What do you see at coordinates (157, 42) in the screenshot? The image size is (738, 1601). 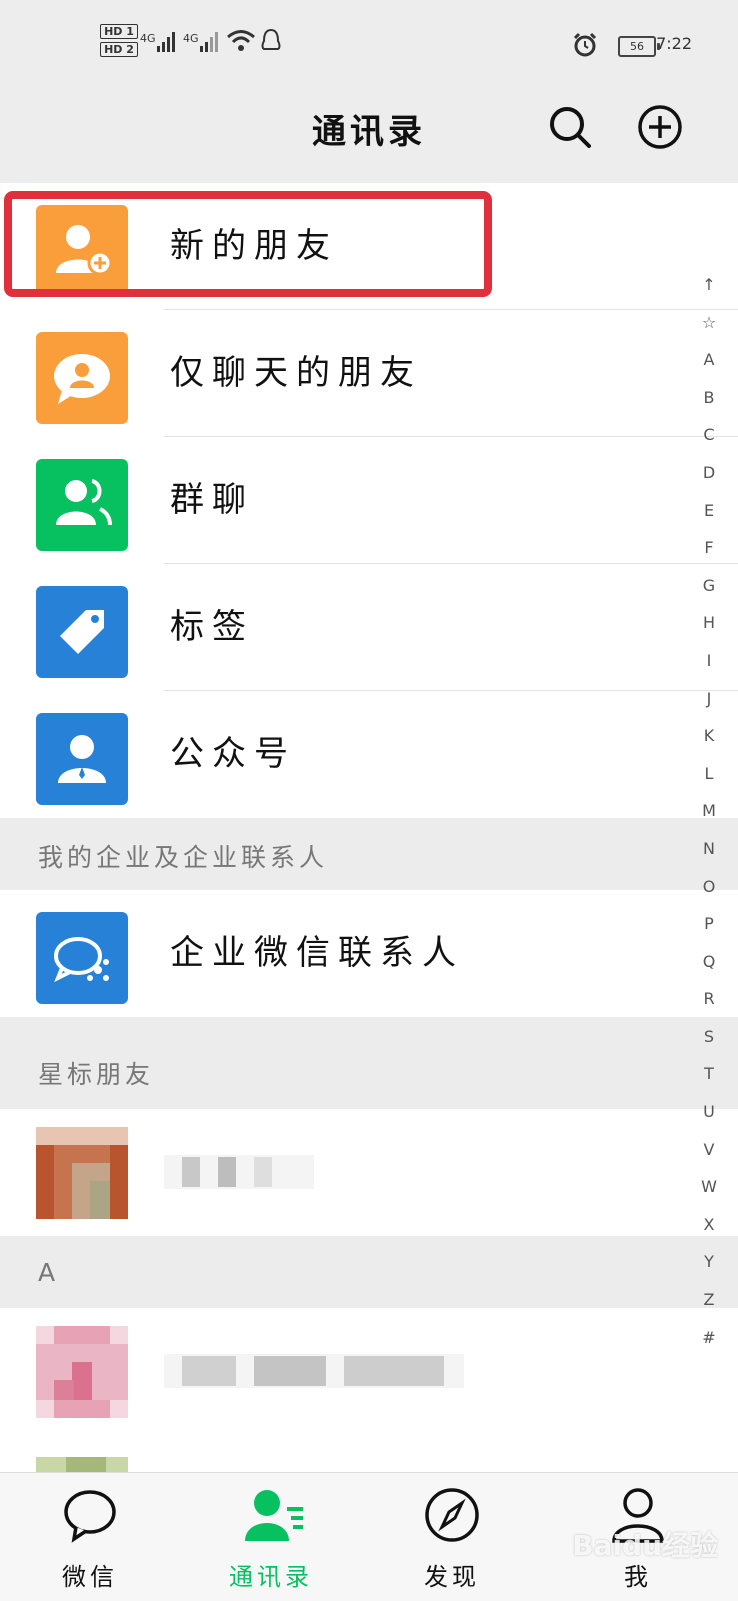 I see `signal-4g-icon: 4G` at bounding box center [157, 42].